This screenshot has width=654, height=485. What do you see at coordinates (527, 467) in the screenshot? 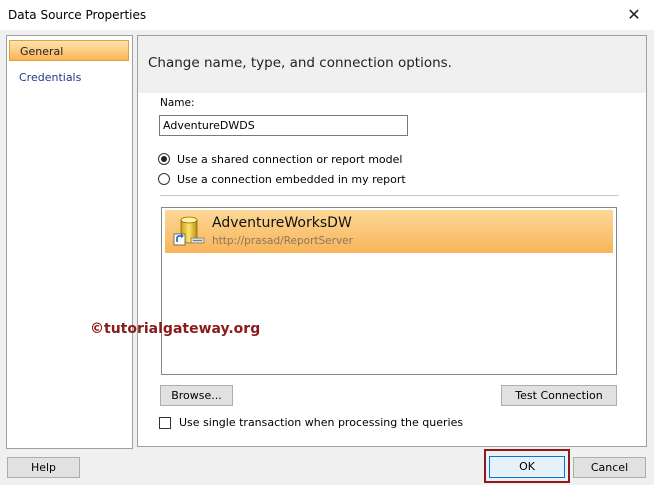
I see `ok-button: OK` at bounding box center [527, 467].